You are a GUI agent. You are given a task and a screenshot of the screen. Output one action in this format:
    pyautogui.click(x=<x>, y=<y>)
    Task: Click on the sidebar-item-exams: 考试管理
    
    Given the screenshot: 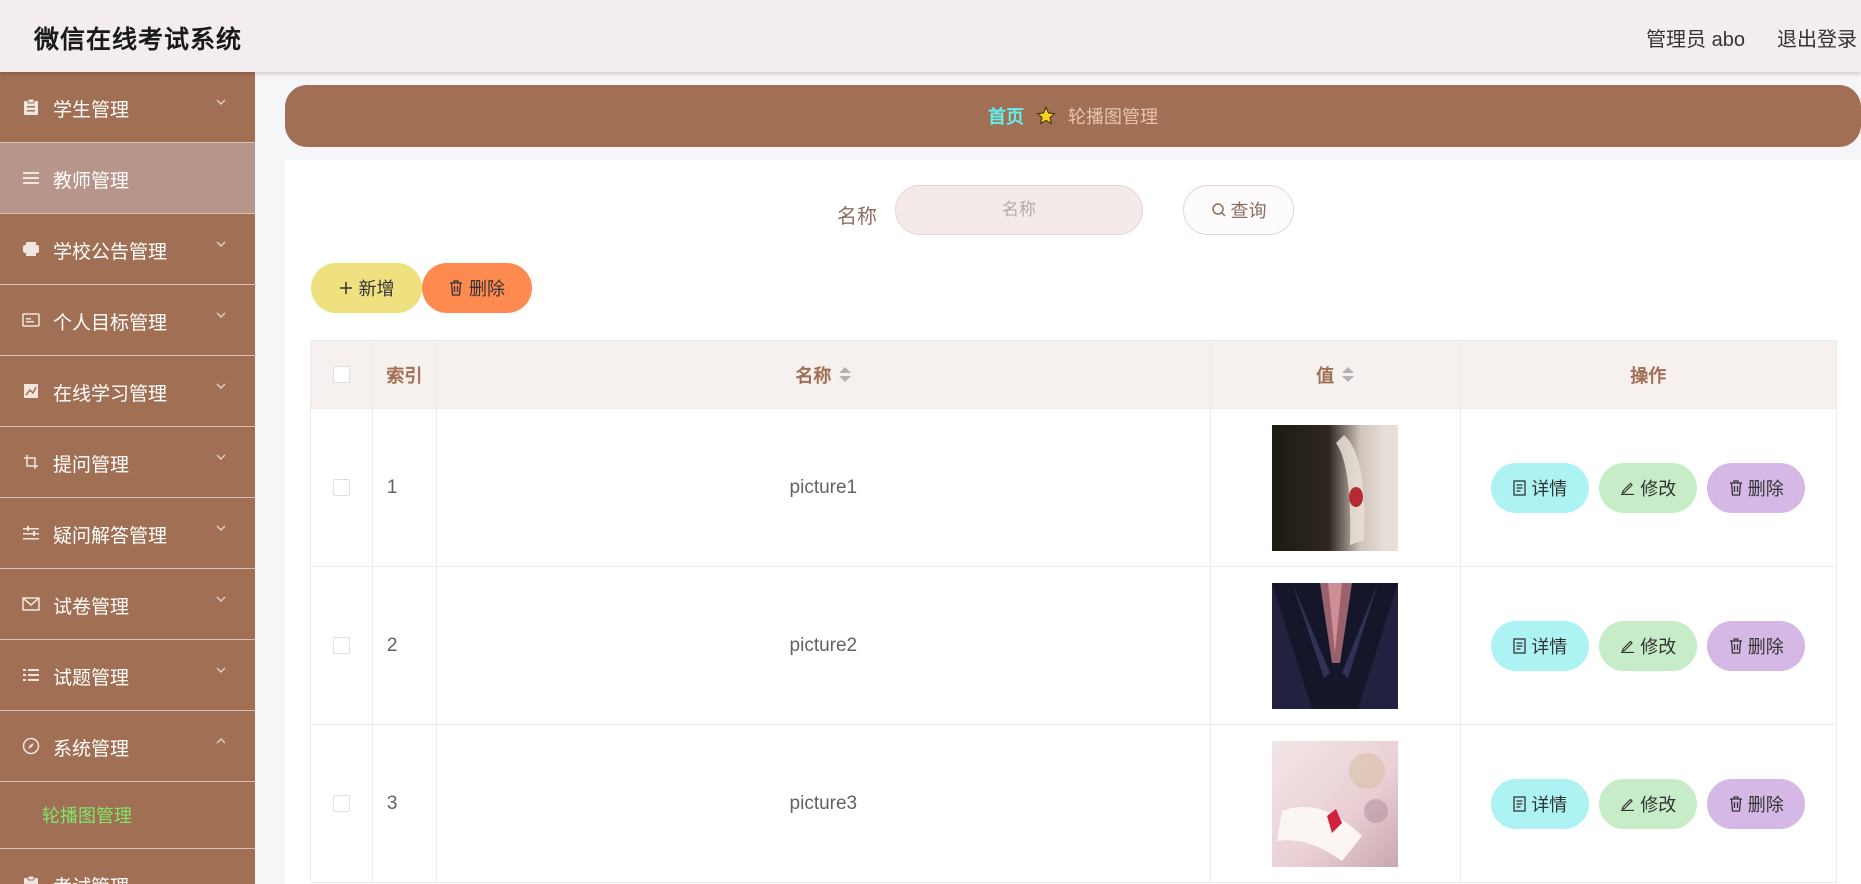 What is the action you would take?
    pyautogui.click(x=127, y=866)
    